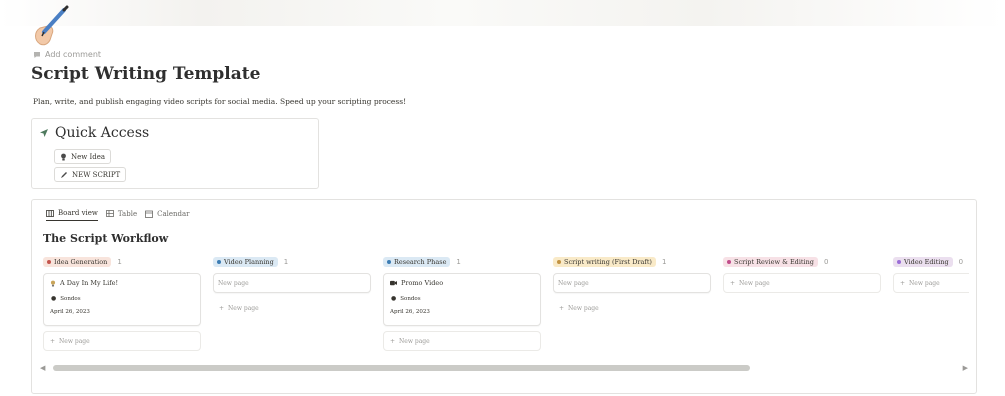 Image resolution: width=1005 pixels, height=396 pixels. I want to click on status-badge: Research Phase, so click(417, 262).